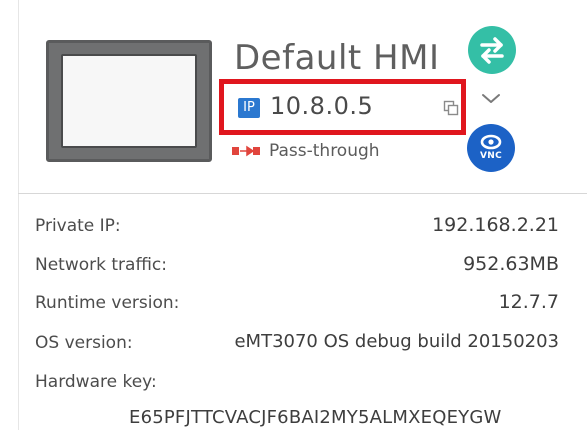  Describe the element at coordinates (495, 225) in the screenshot. I see `private-ip-value: 192.168.2.21` at that location.